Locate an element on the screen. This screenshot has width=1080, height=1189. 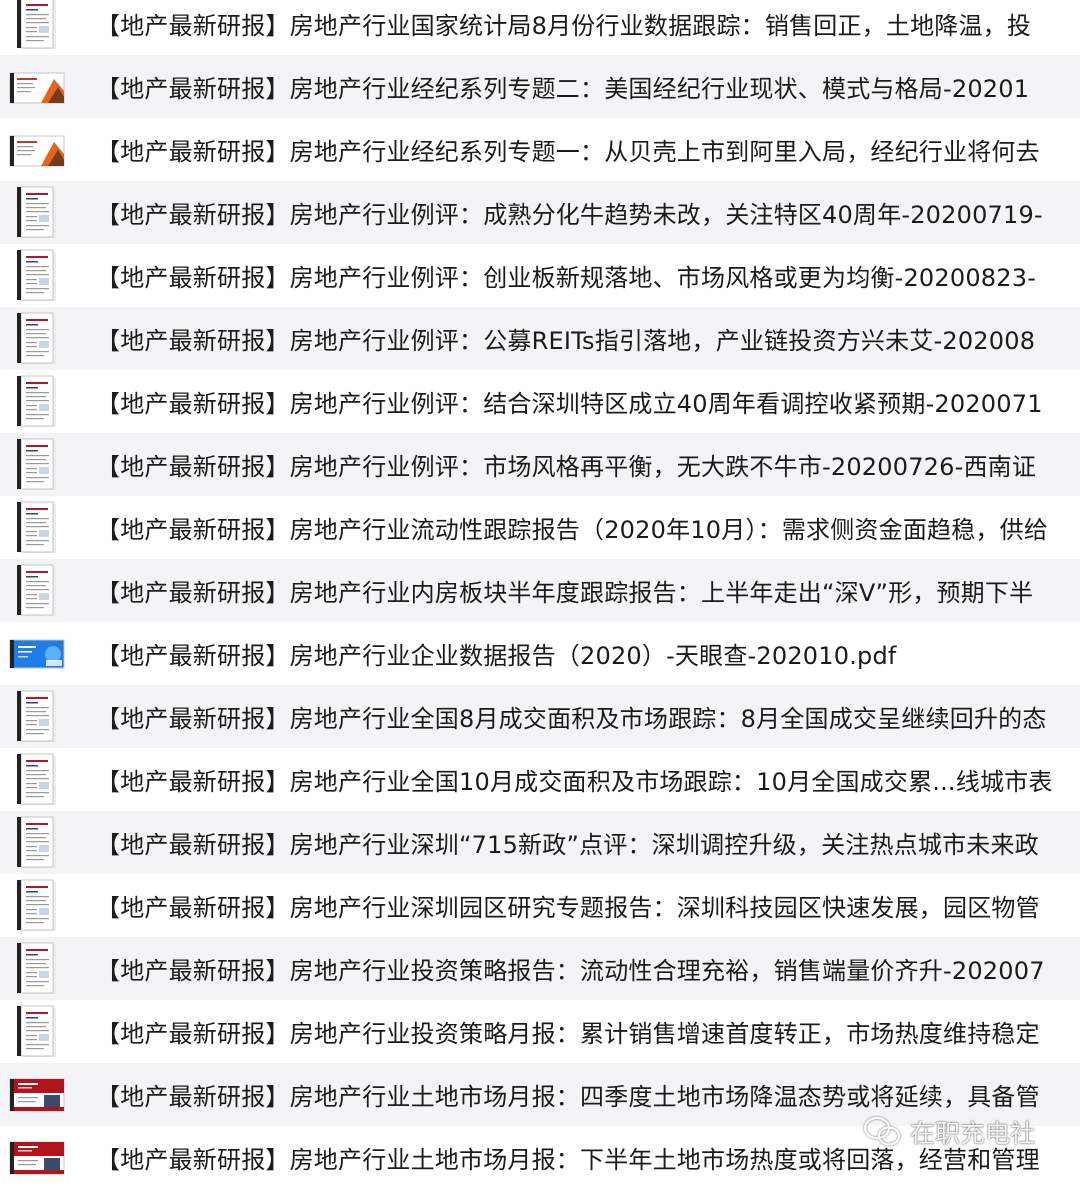
file-name: 【地产最新研报】房地产行业全国8月成交面积及市场跟踪：8月全国成交呈继续回升的态 is located at coordinates (571, 719).